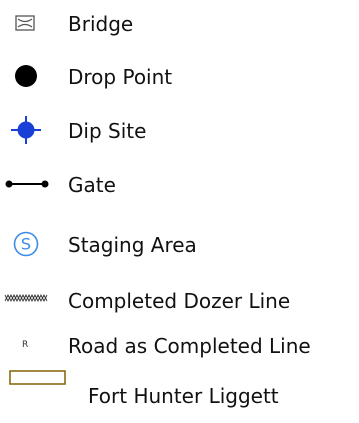 The height and width of the screenshot is (423, 359). What do you see at coordinates (92, 185) in the screenshot?
I see `legend-label-gate: Gate` at bounding box center [92, 185].